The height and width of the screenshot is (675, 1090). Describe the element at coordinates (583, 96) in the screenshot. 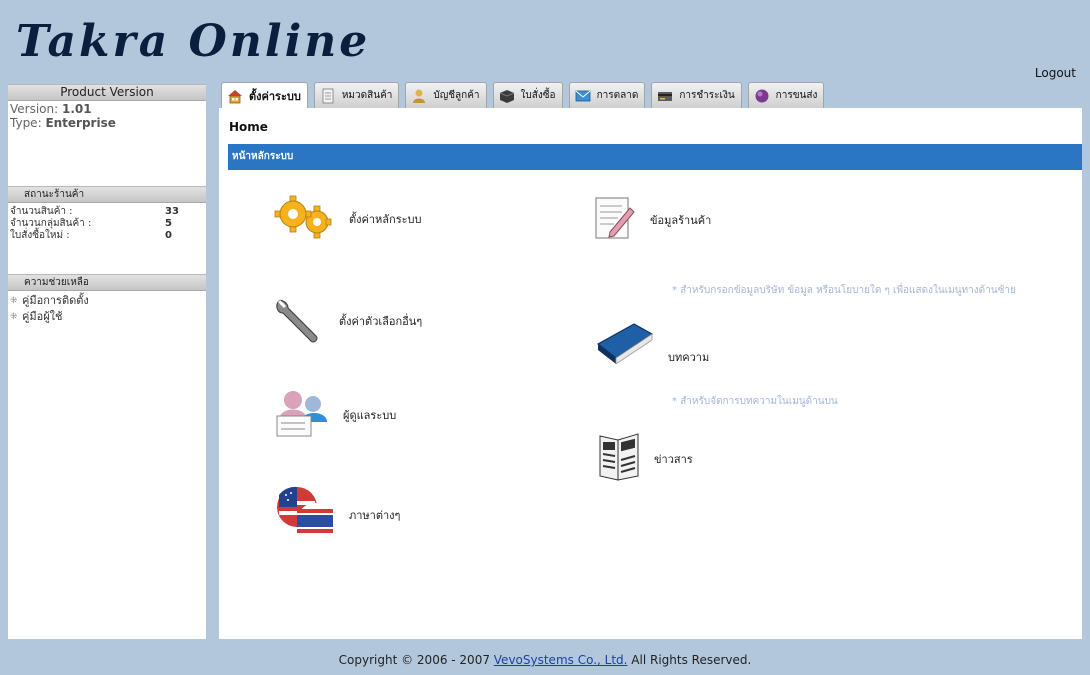

I see `mail-icon` at that location.